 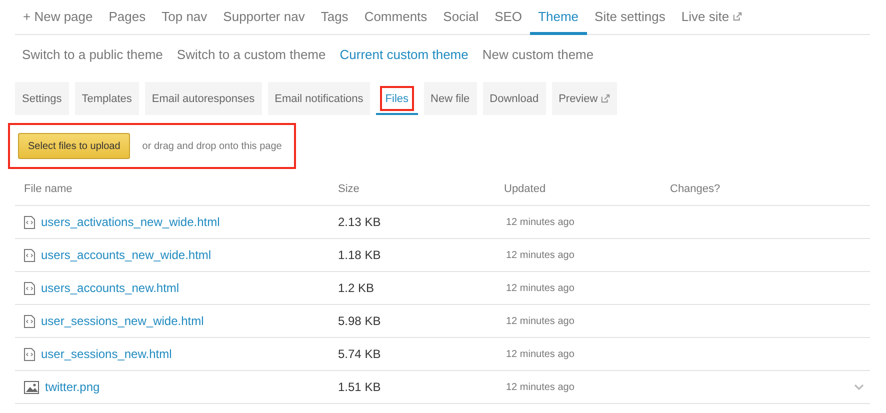 I want to click on subnav-link: Current custom theme, so click(x=404, y=54).